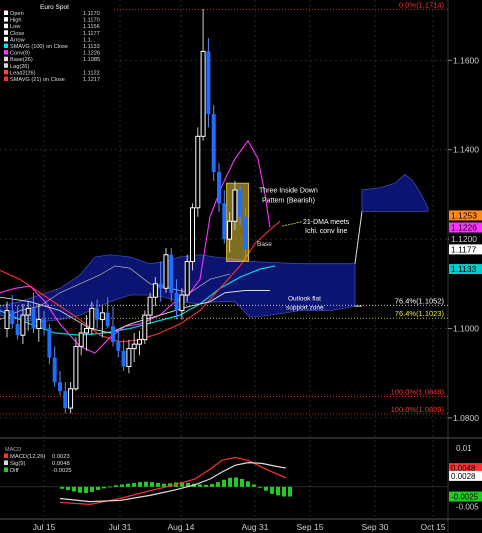 The width and height of the screenshot is (482, 533). What do you see at coordinates (464, 215) in the screenshot?
I see `price-tag-label: 1.1253` at bounding box center [464, 215].